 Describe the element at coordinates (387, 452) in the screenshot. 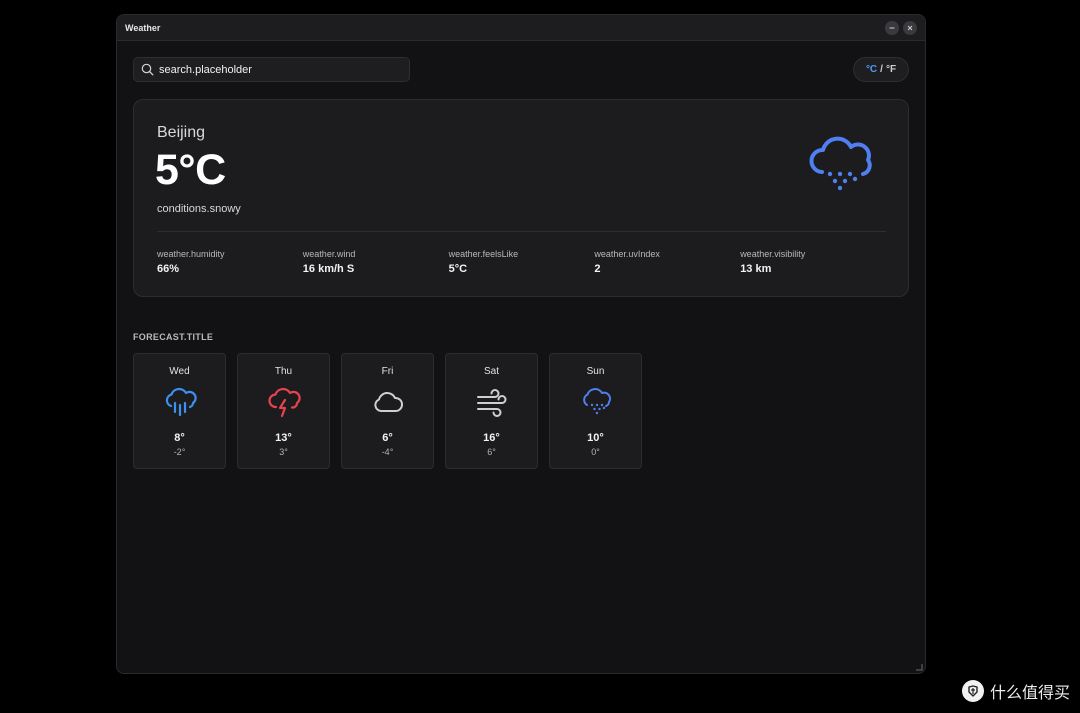

I see `day-low-temp: -4°` at that location.